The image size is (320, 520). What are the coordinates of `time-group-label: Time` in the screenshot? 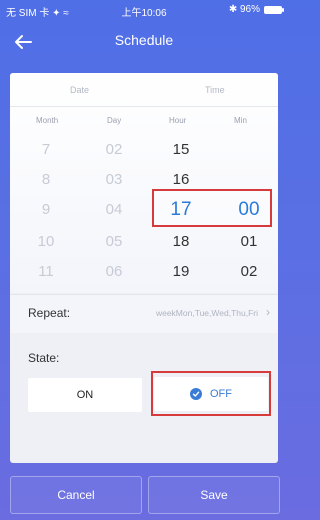 It's located at (215, 90).